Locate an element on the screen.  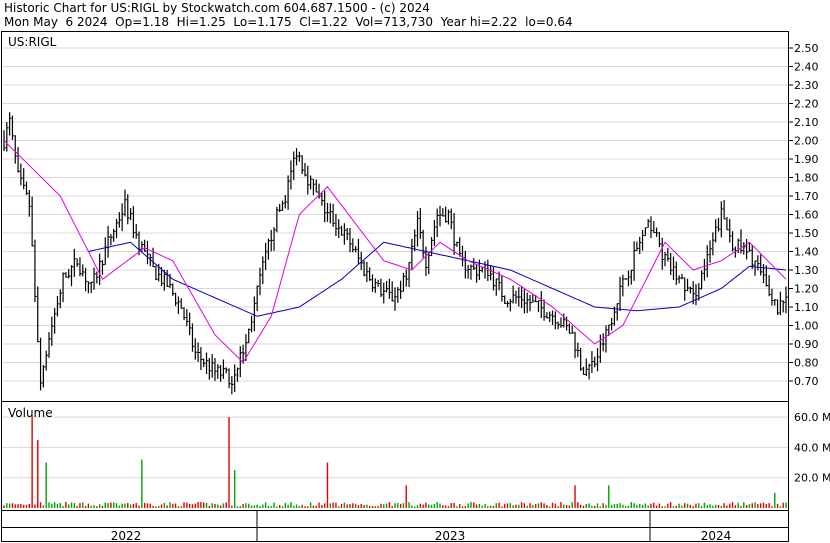
price-tick-label: 1.70 is located at coordinates (806, 196).